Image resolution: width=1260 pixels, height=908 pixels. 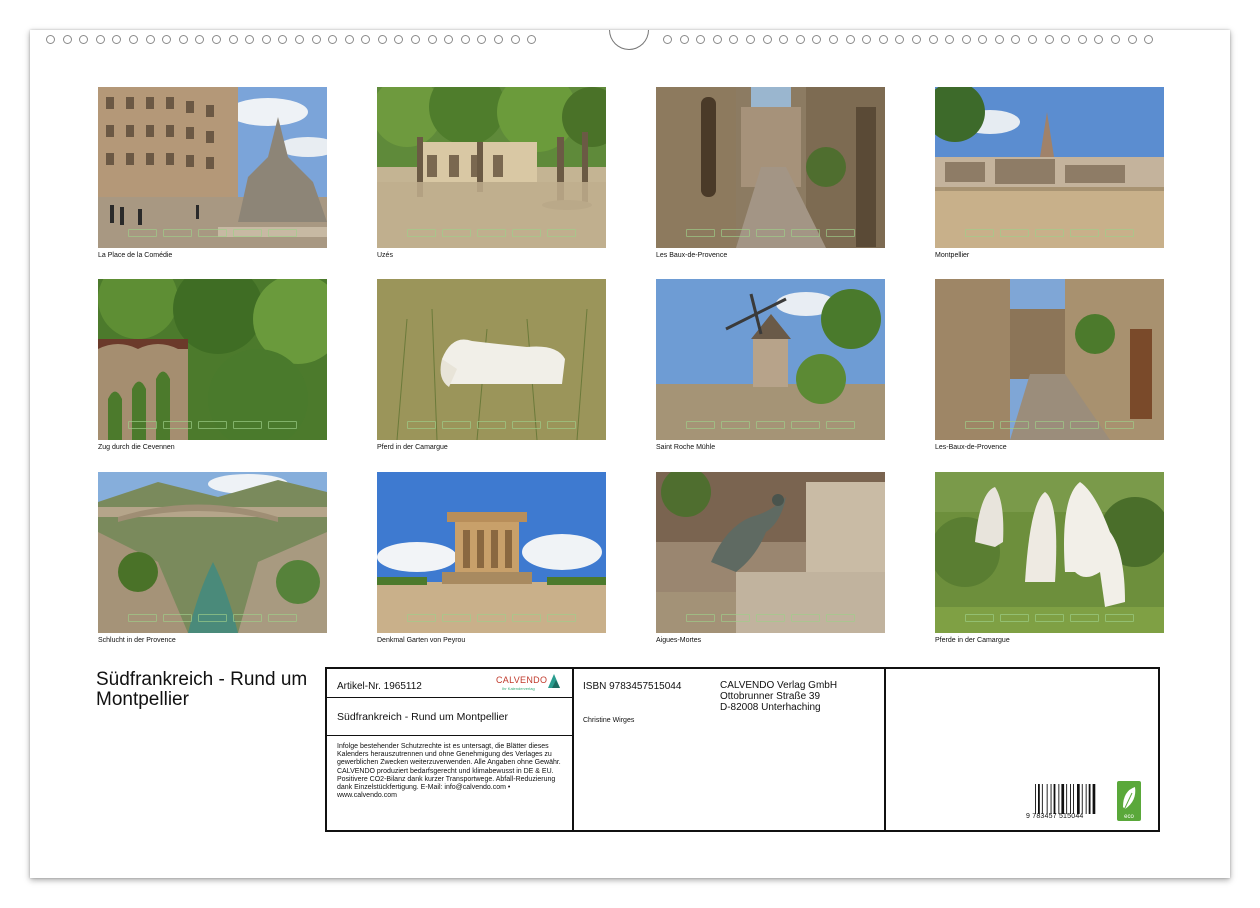 I want to click on photo-tile: Schlucht in der Provence, so click(x=212, y=559).